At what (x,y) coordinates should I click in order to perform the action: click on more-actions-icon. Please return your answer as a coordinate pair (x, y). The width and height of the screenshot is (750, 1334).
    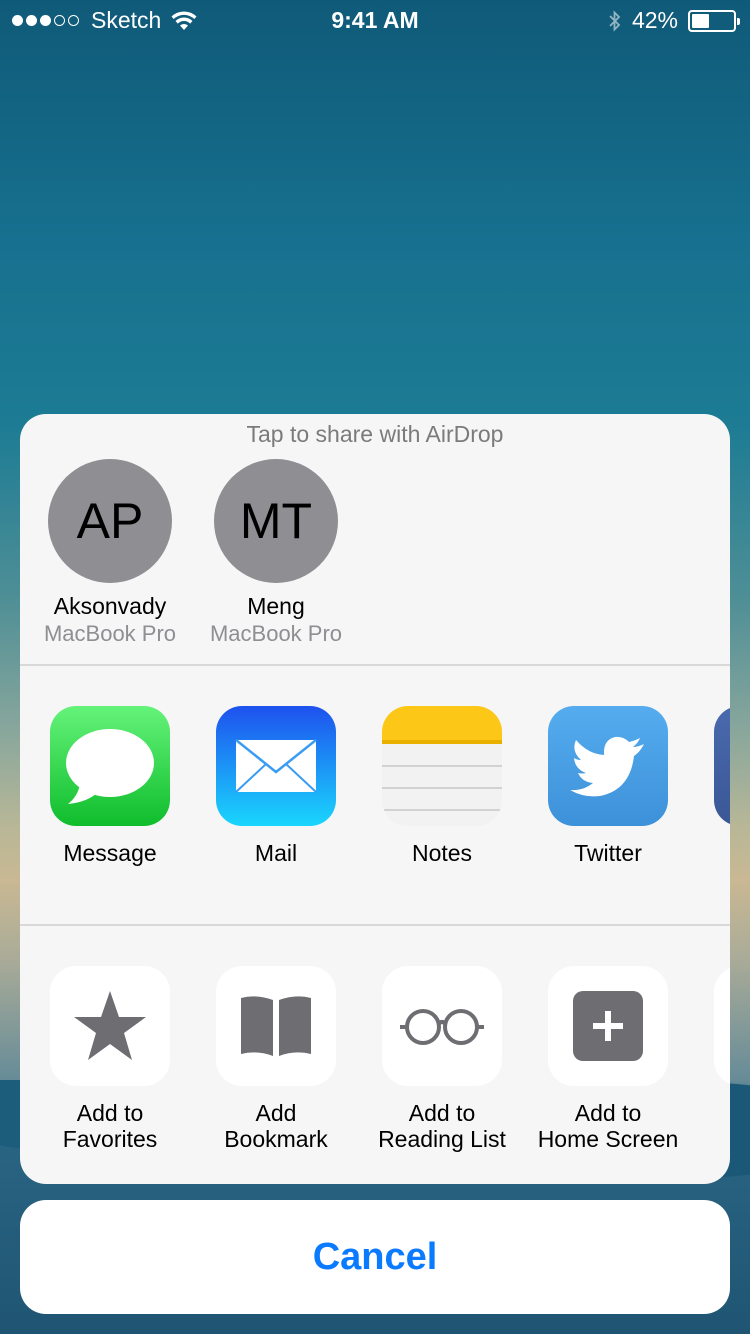
    Looking at the image, I should click on (722, 1026).